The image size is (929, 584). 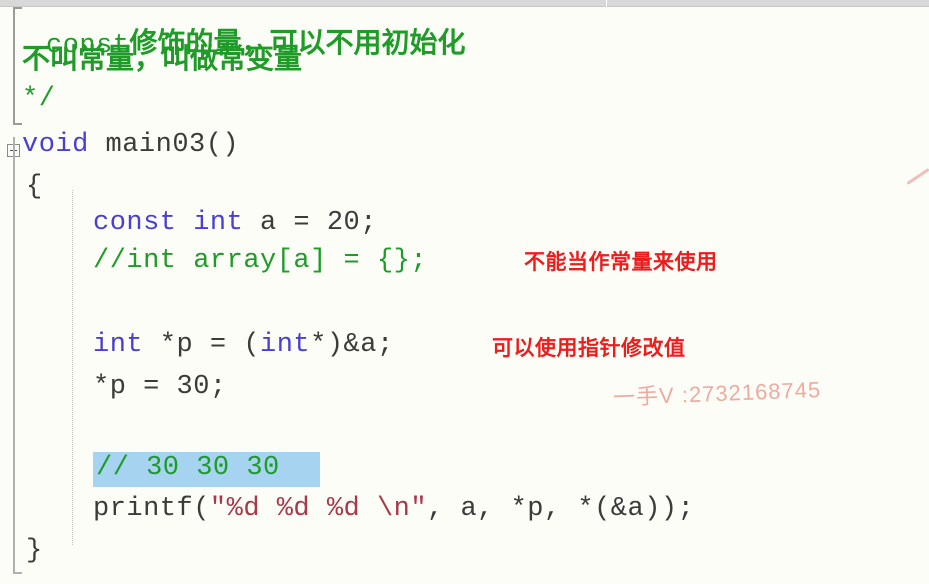 What do you see at coordinates (39, 99) in the screenshot?
I see `code-line-comment-end: */` at bounding box center [39, 99].